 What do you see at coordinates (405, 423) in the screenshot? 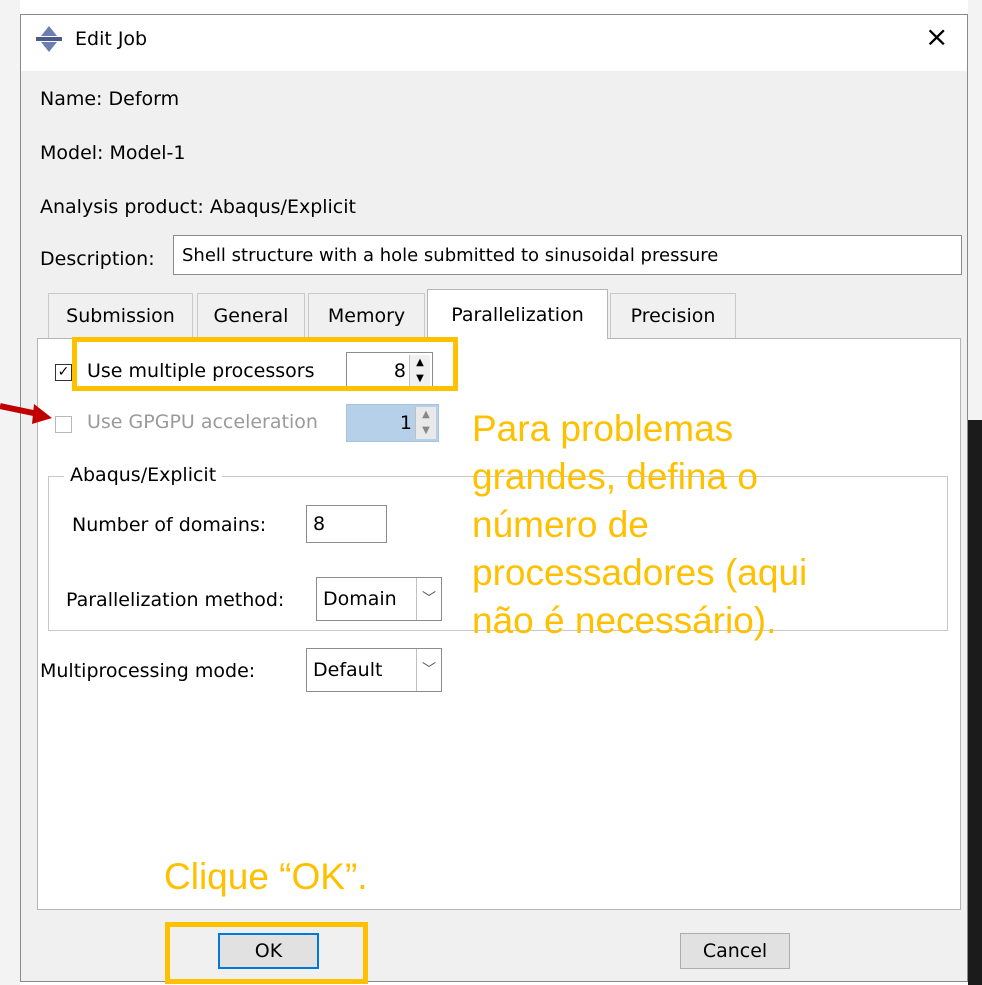
I see `gpgpu-value: 1` at bounding box center [405, 423].